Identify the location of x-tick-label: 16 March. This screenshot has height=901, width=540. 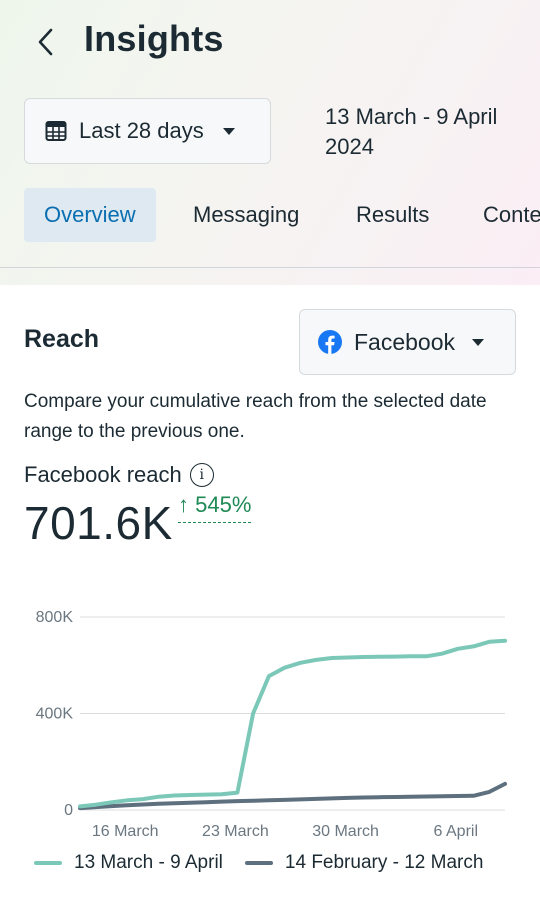
(125, 831).